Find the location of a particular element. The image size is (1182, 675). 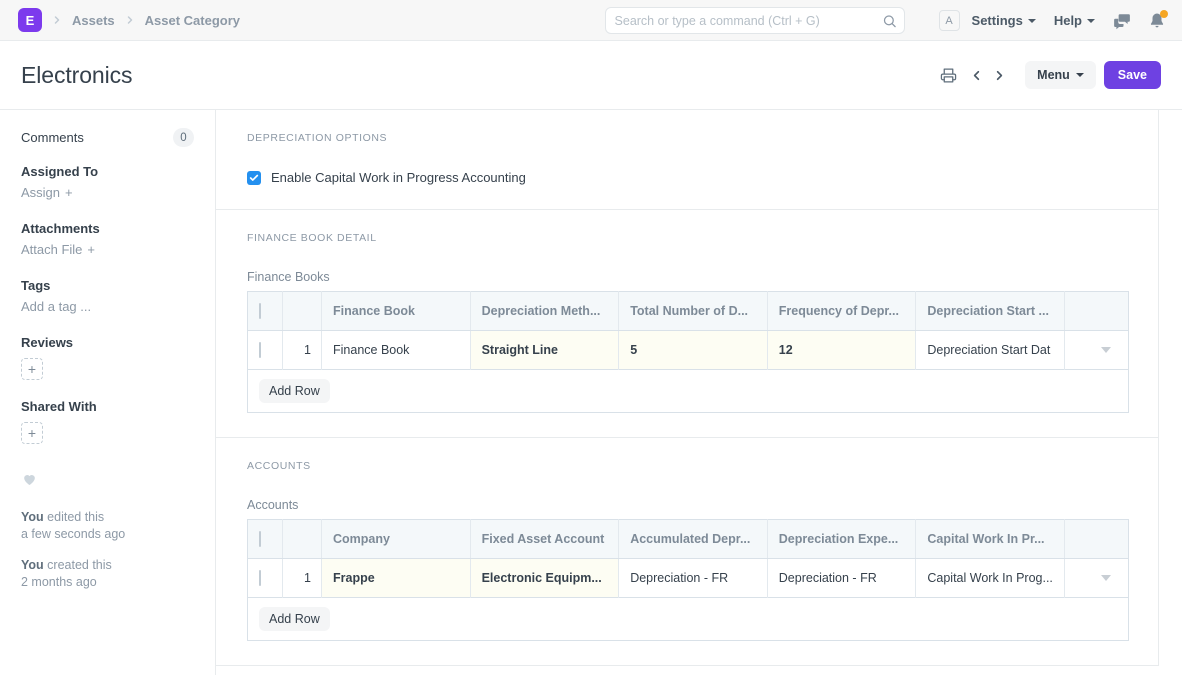

chevron-left-icon is located at coordinates (976, 75).